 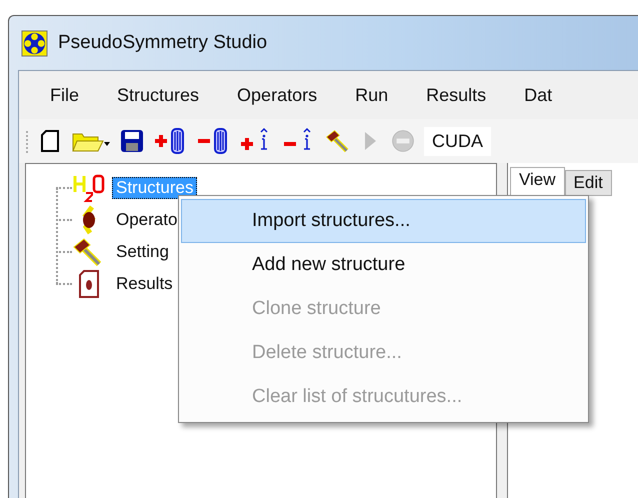 What do you see at coordinates (537, 181) in the screenshot?
I see `tab: View` at bounding box center [537, 181].